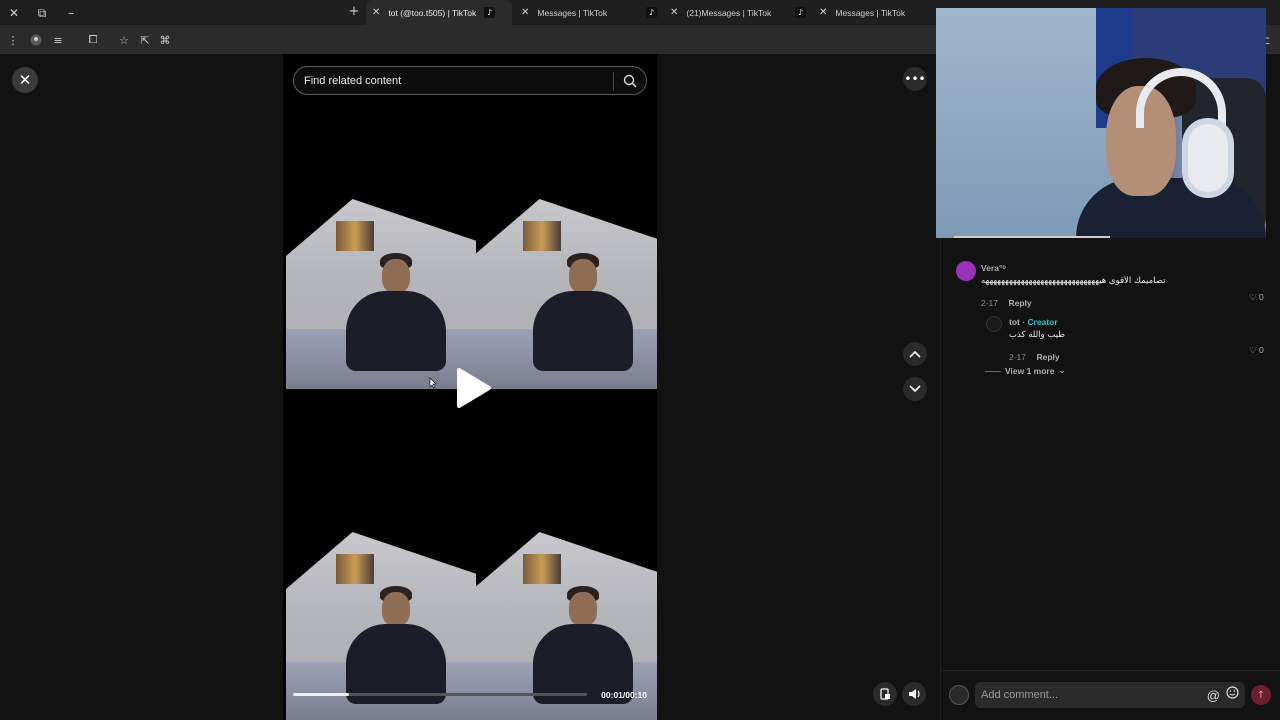 This screenshot has height=720, width=1280. I want to click on divider-line, so click(993, 371).